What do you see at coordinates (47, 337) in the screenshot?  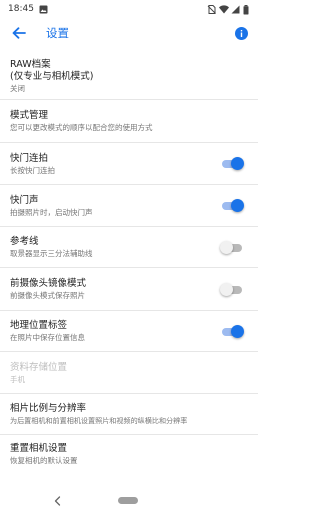 I see `setting-geo-tag-subtitle: 在照片中保存位置信息` at bounding box center [47, 337].